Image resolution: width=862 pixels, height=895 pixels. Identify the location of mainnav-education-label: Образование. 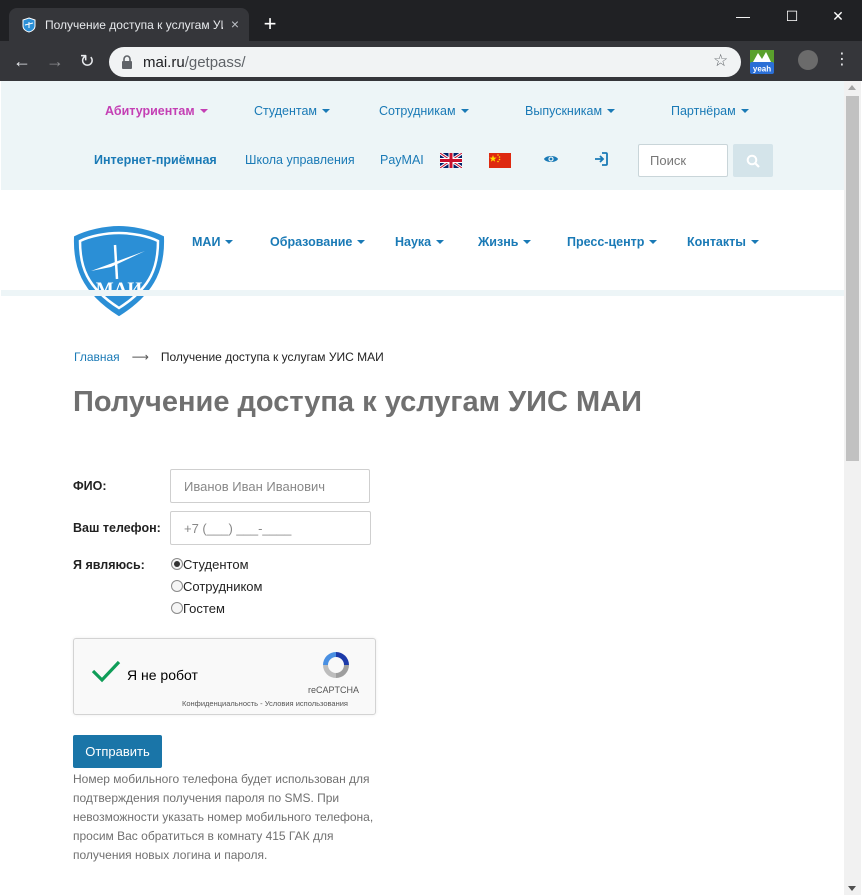
(311, 242).